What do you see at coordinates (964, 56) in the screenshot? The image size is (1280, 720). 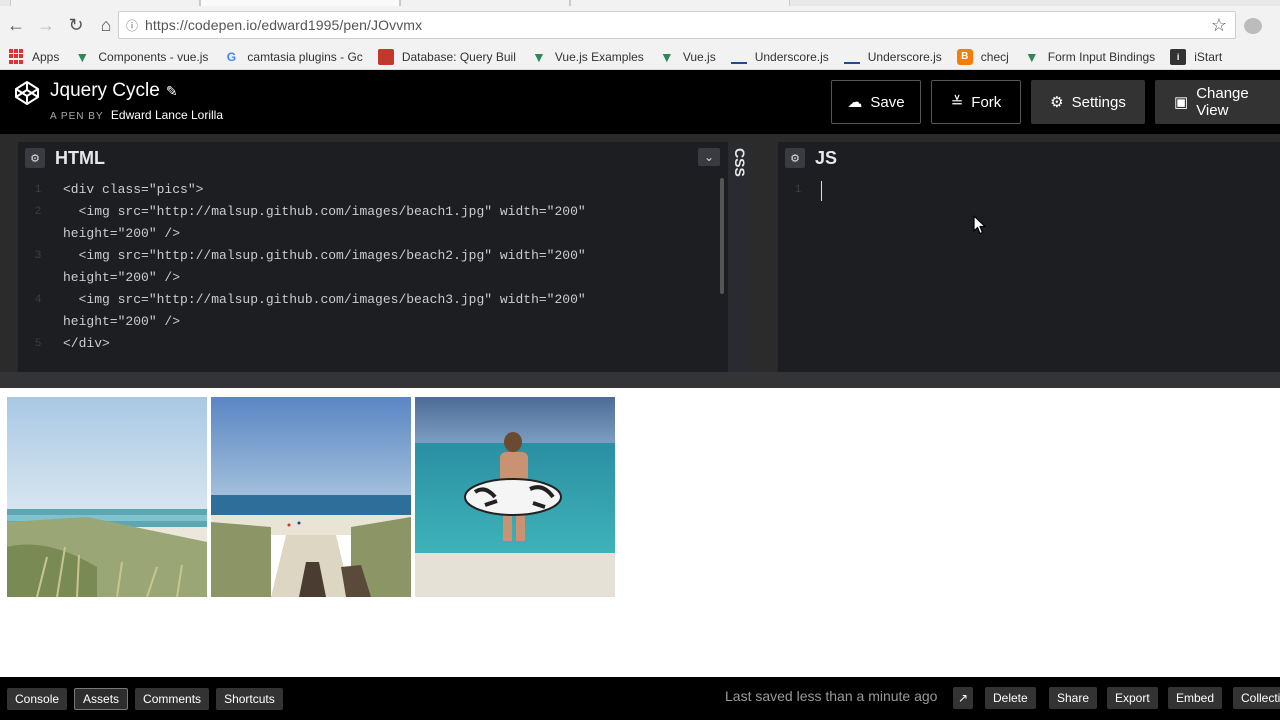 I see `blogger-icon: B` at bounding box center [964, 56].